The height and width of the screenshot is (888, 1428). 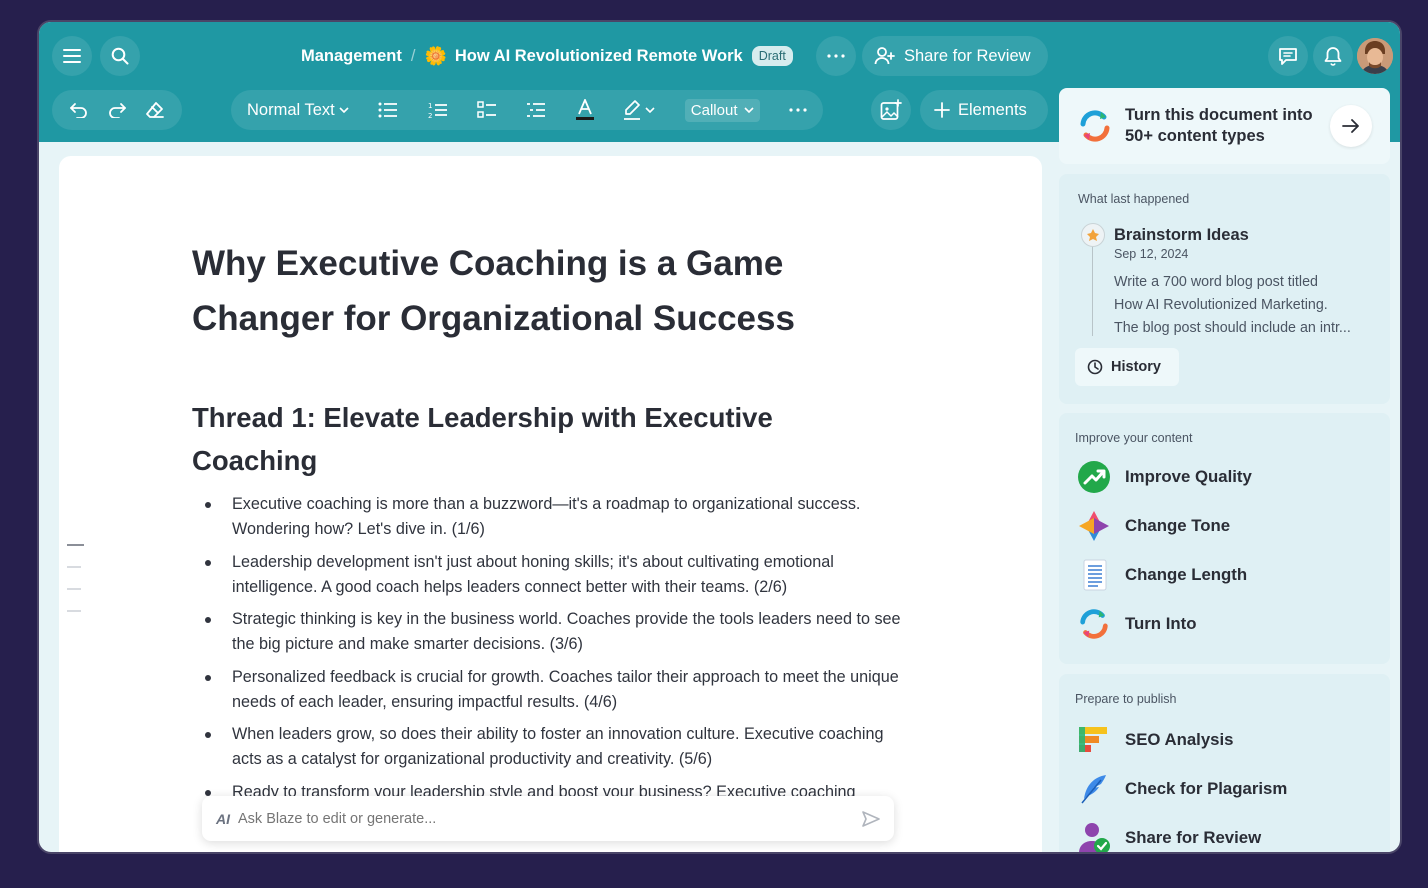 What do you see at coordinates (1153, 526) in the screenshot?
I see `change-tone-button: Change Tone` at bounding box center [1153, 526].